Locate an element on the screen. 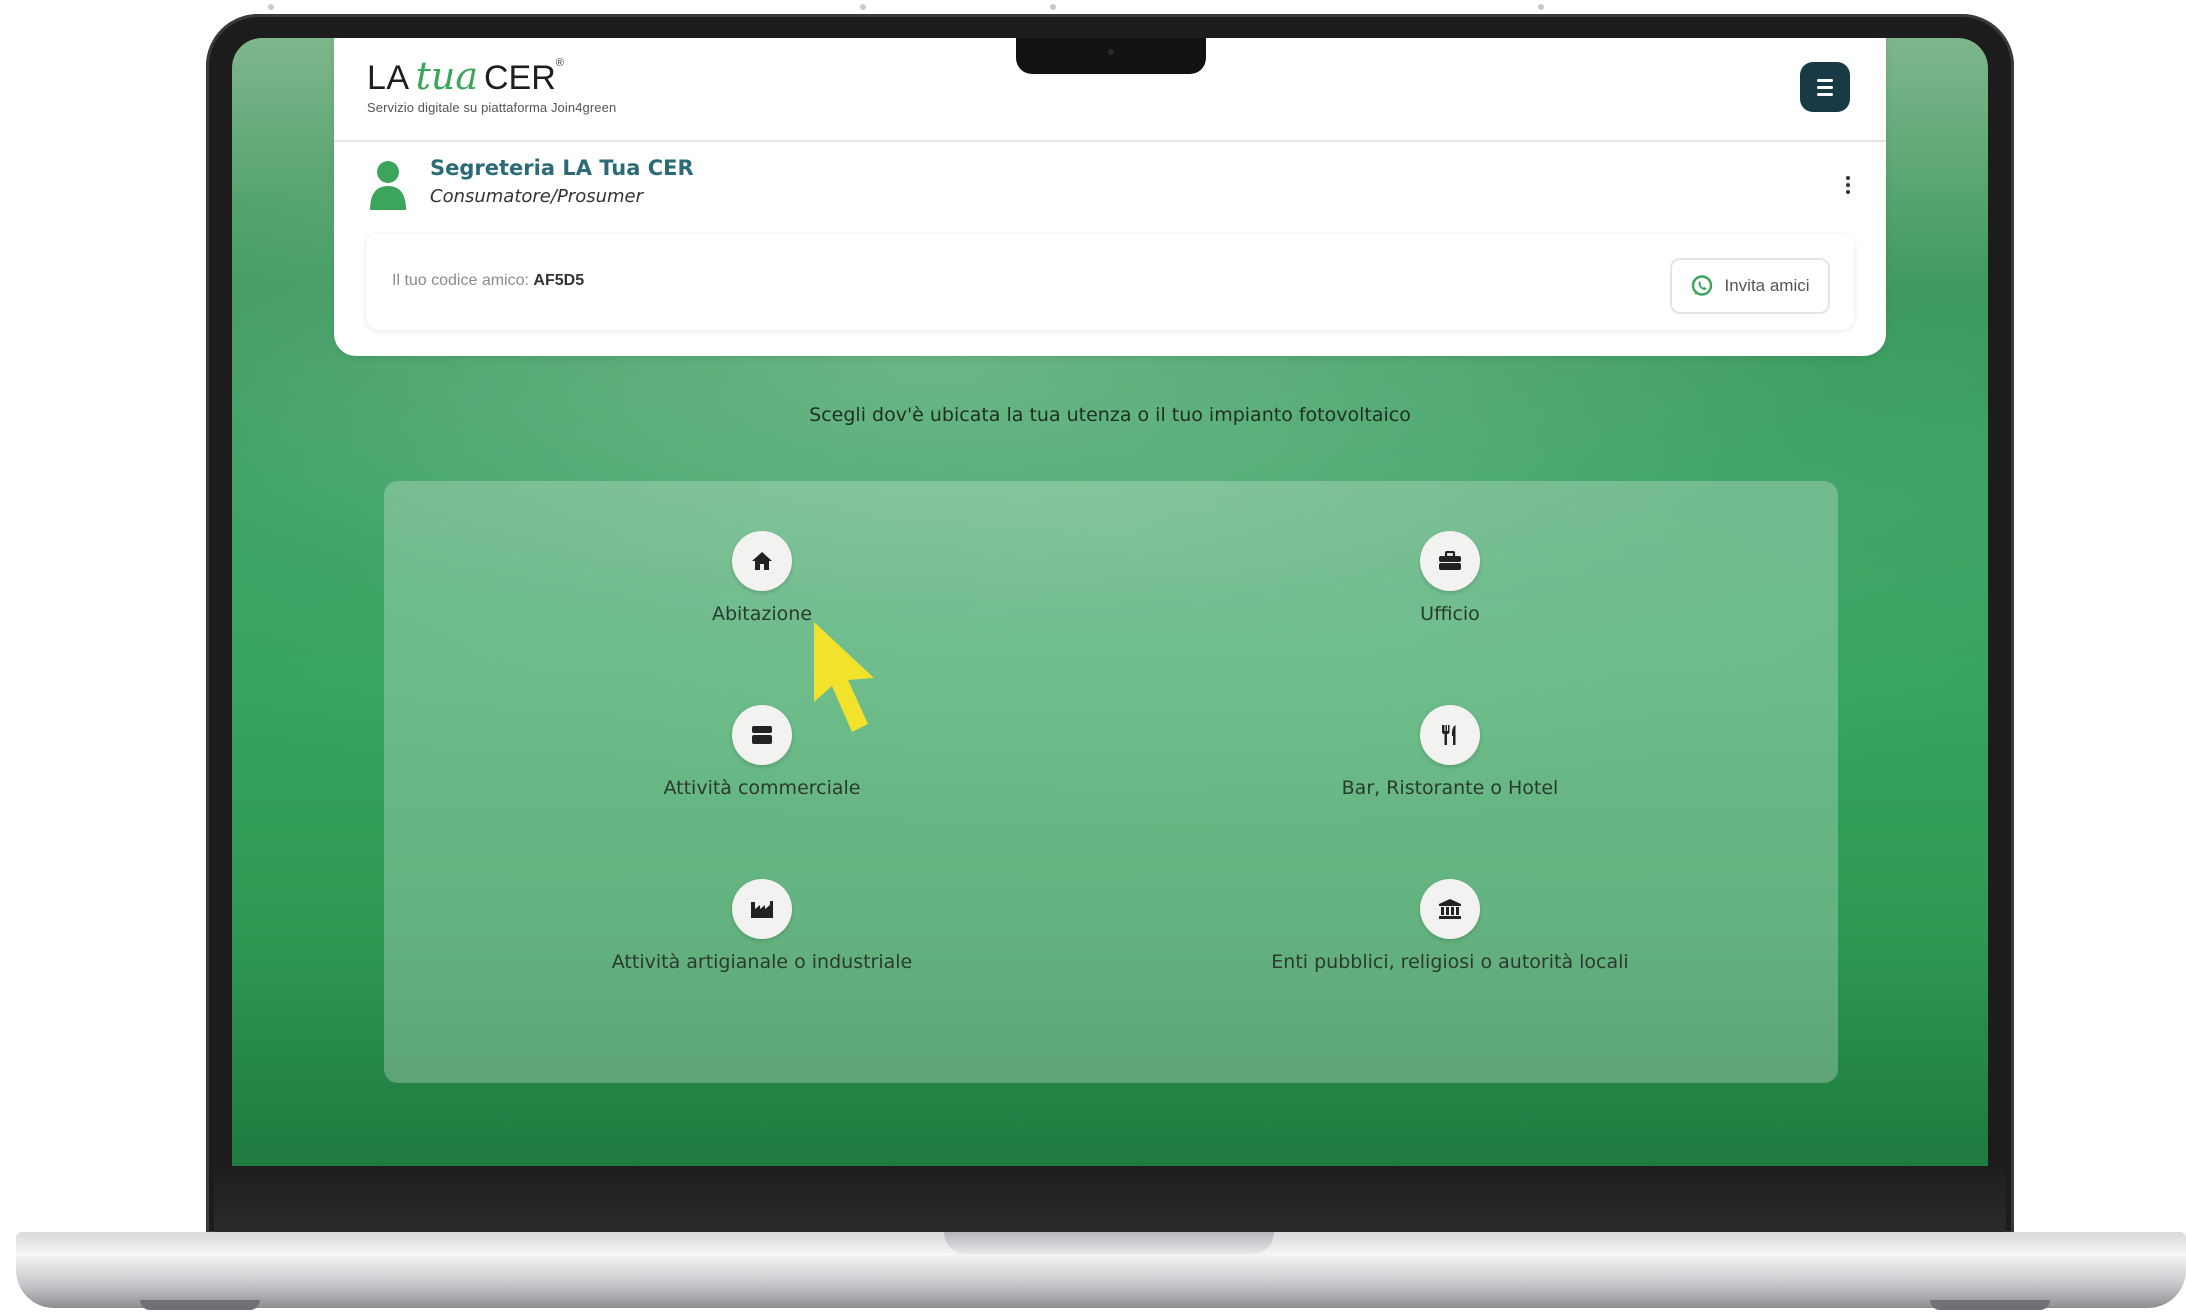 The image size is (2186, 1313). laptop-opening-notch is located at coordinates (1109, 1243).